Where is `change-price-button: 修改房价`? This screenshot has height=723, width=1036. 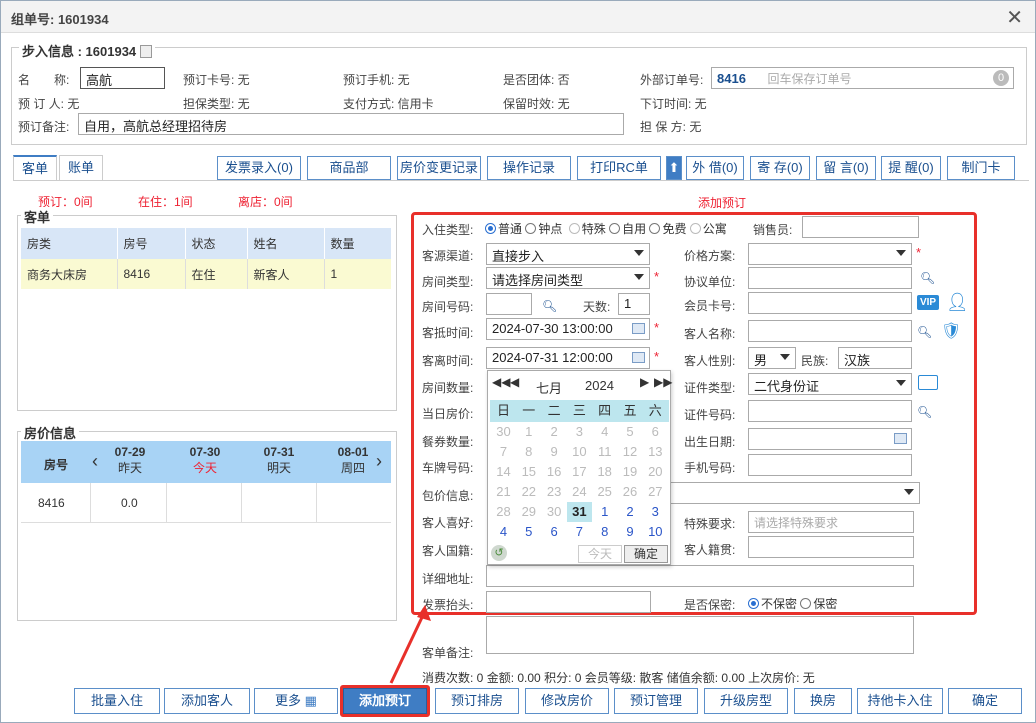
change-price-button: 修改房价 is located at coordinates (567, 701).